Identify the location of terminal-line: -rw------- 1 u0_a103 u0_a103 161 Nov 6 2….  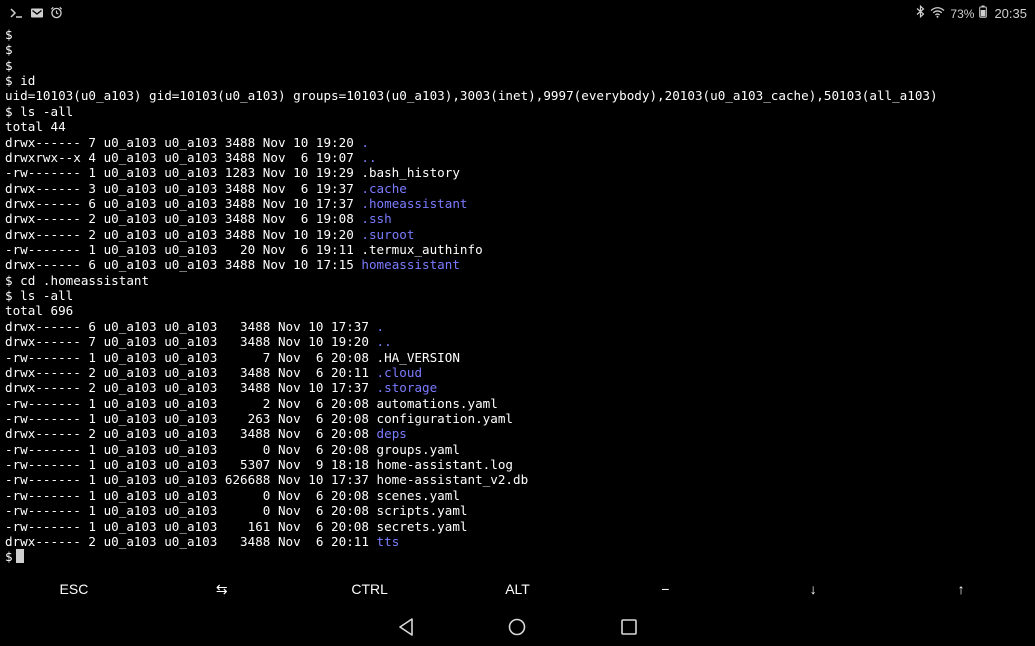
(519, 526).